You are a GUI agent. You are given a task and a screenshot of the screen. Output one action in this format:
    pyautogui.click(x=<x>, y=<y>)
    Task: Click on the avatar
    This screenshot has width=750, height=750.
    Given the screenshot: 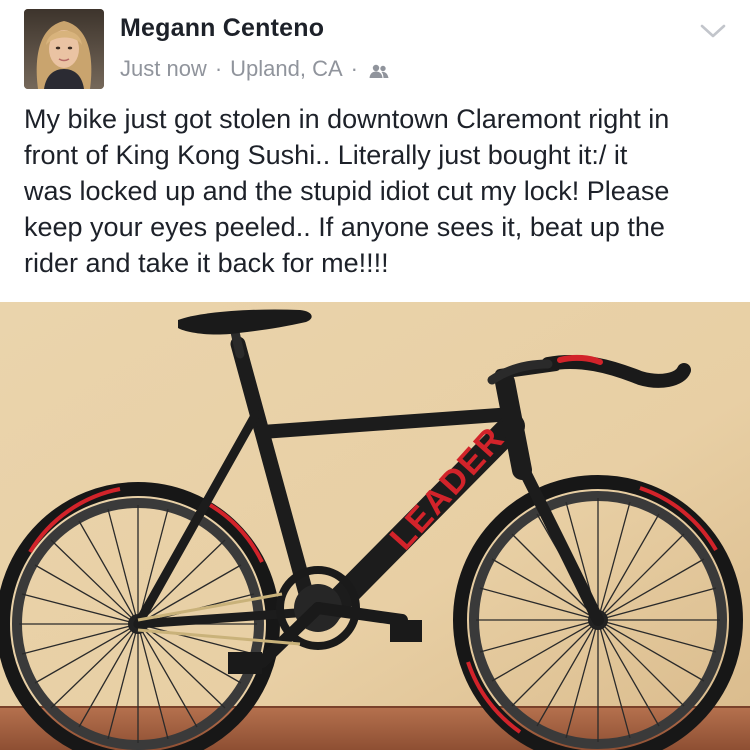 What is the action you would take?
    pyautogui.click(x=64, y=49)
    